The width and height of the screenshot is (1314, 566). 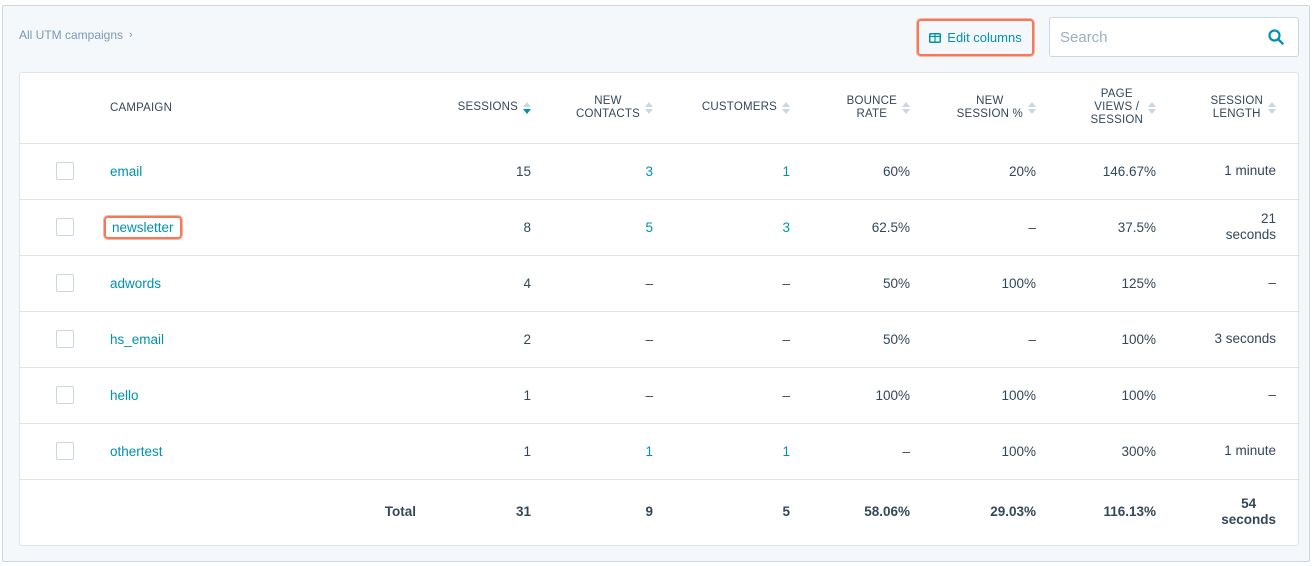 What do you see at coordinates (649, 227) in the screenshot?
I see `new-contacts-value: 5` at bounding box center [649, 227].